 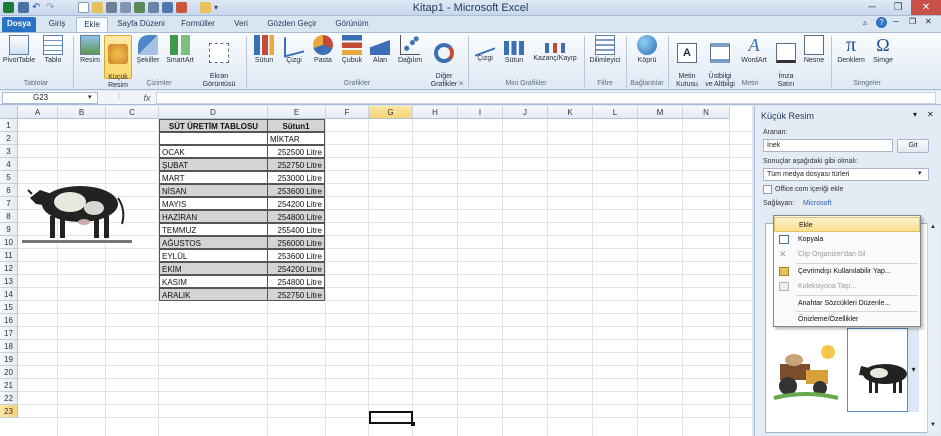 I want to click on table-month-cell: ŞUBAT, so click(x=213, y=164).